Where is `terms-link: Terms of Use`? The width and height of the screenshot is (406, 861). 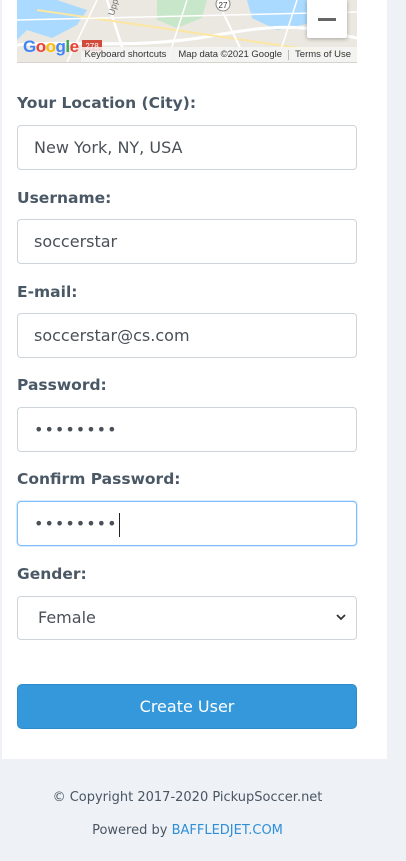 terms-link: Terms of Use is located at coordinates (323, 54).